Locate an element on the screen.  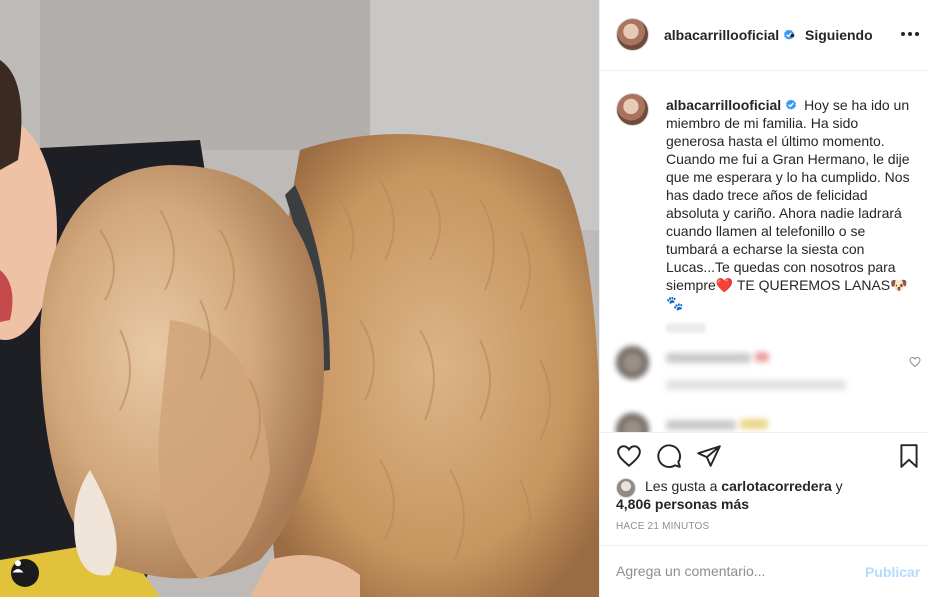
person-tag-button is located at coordinates (25, 573).